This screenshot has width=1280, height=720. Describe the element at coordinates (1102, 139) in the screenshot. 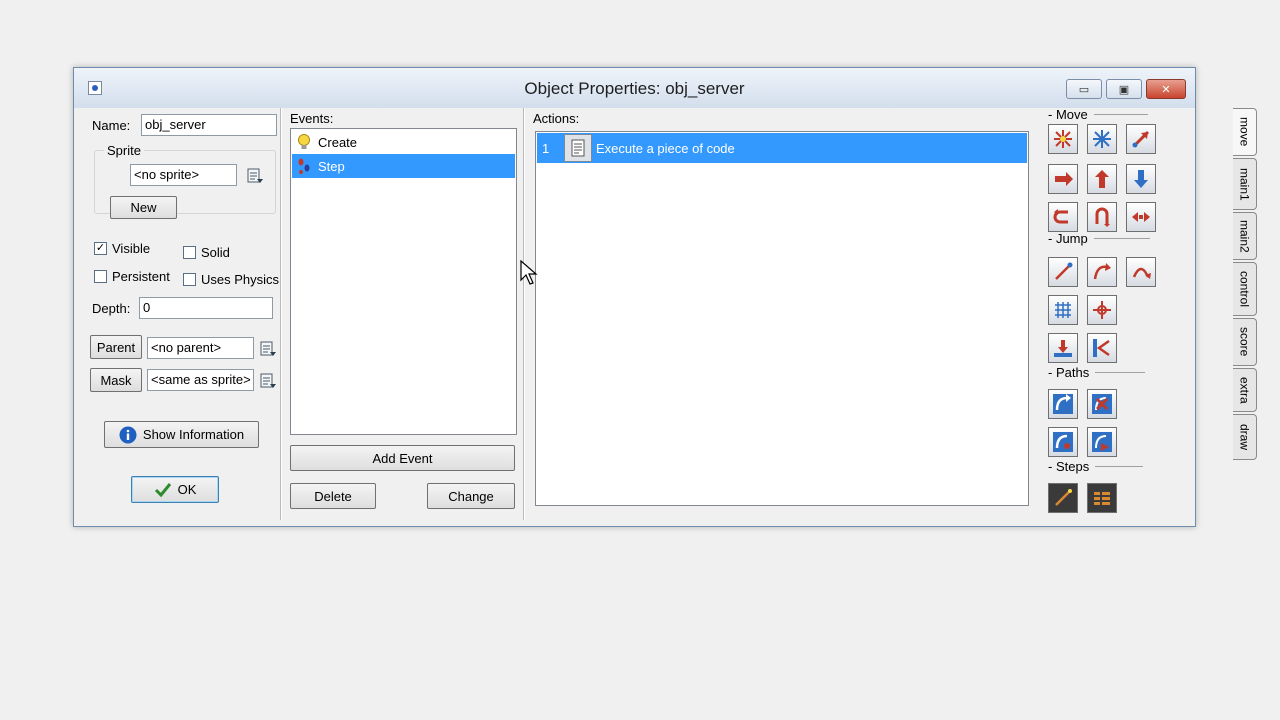

I see `move-free-blue-icon` at that location.